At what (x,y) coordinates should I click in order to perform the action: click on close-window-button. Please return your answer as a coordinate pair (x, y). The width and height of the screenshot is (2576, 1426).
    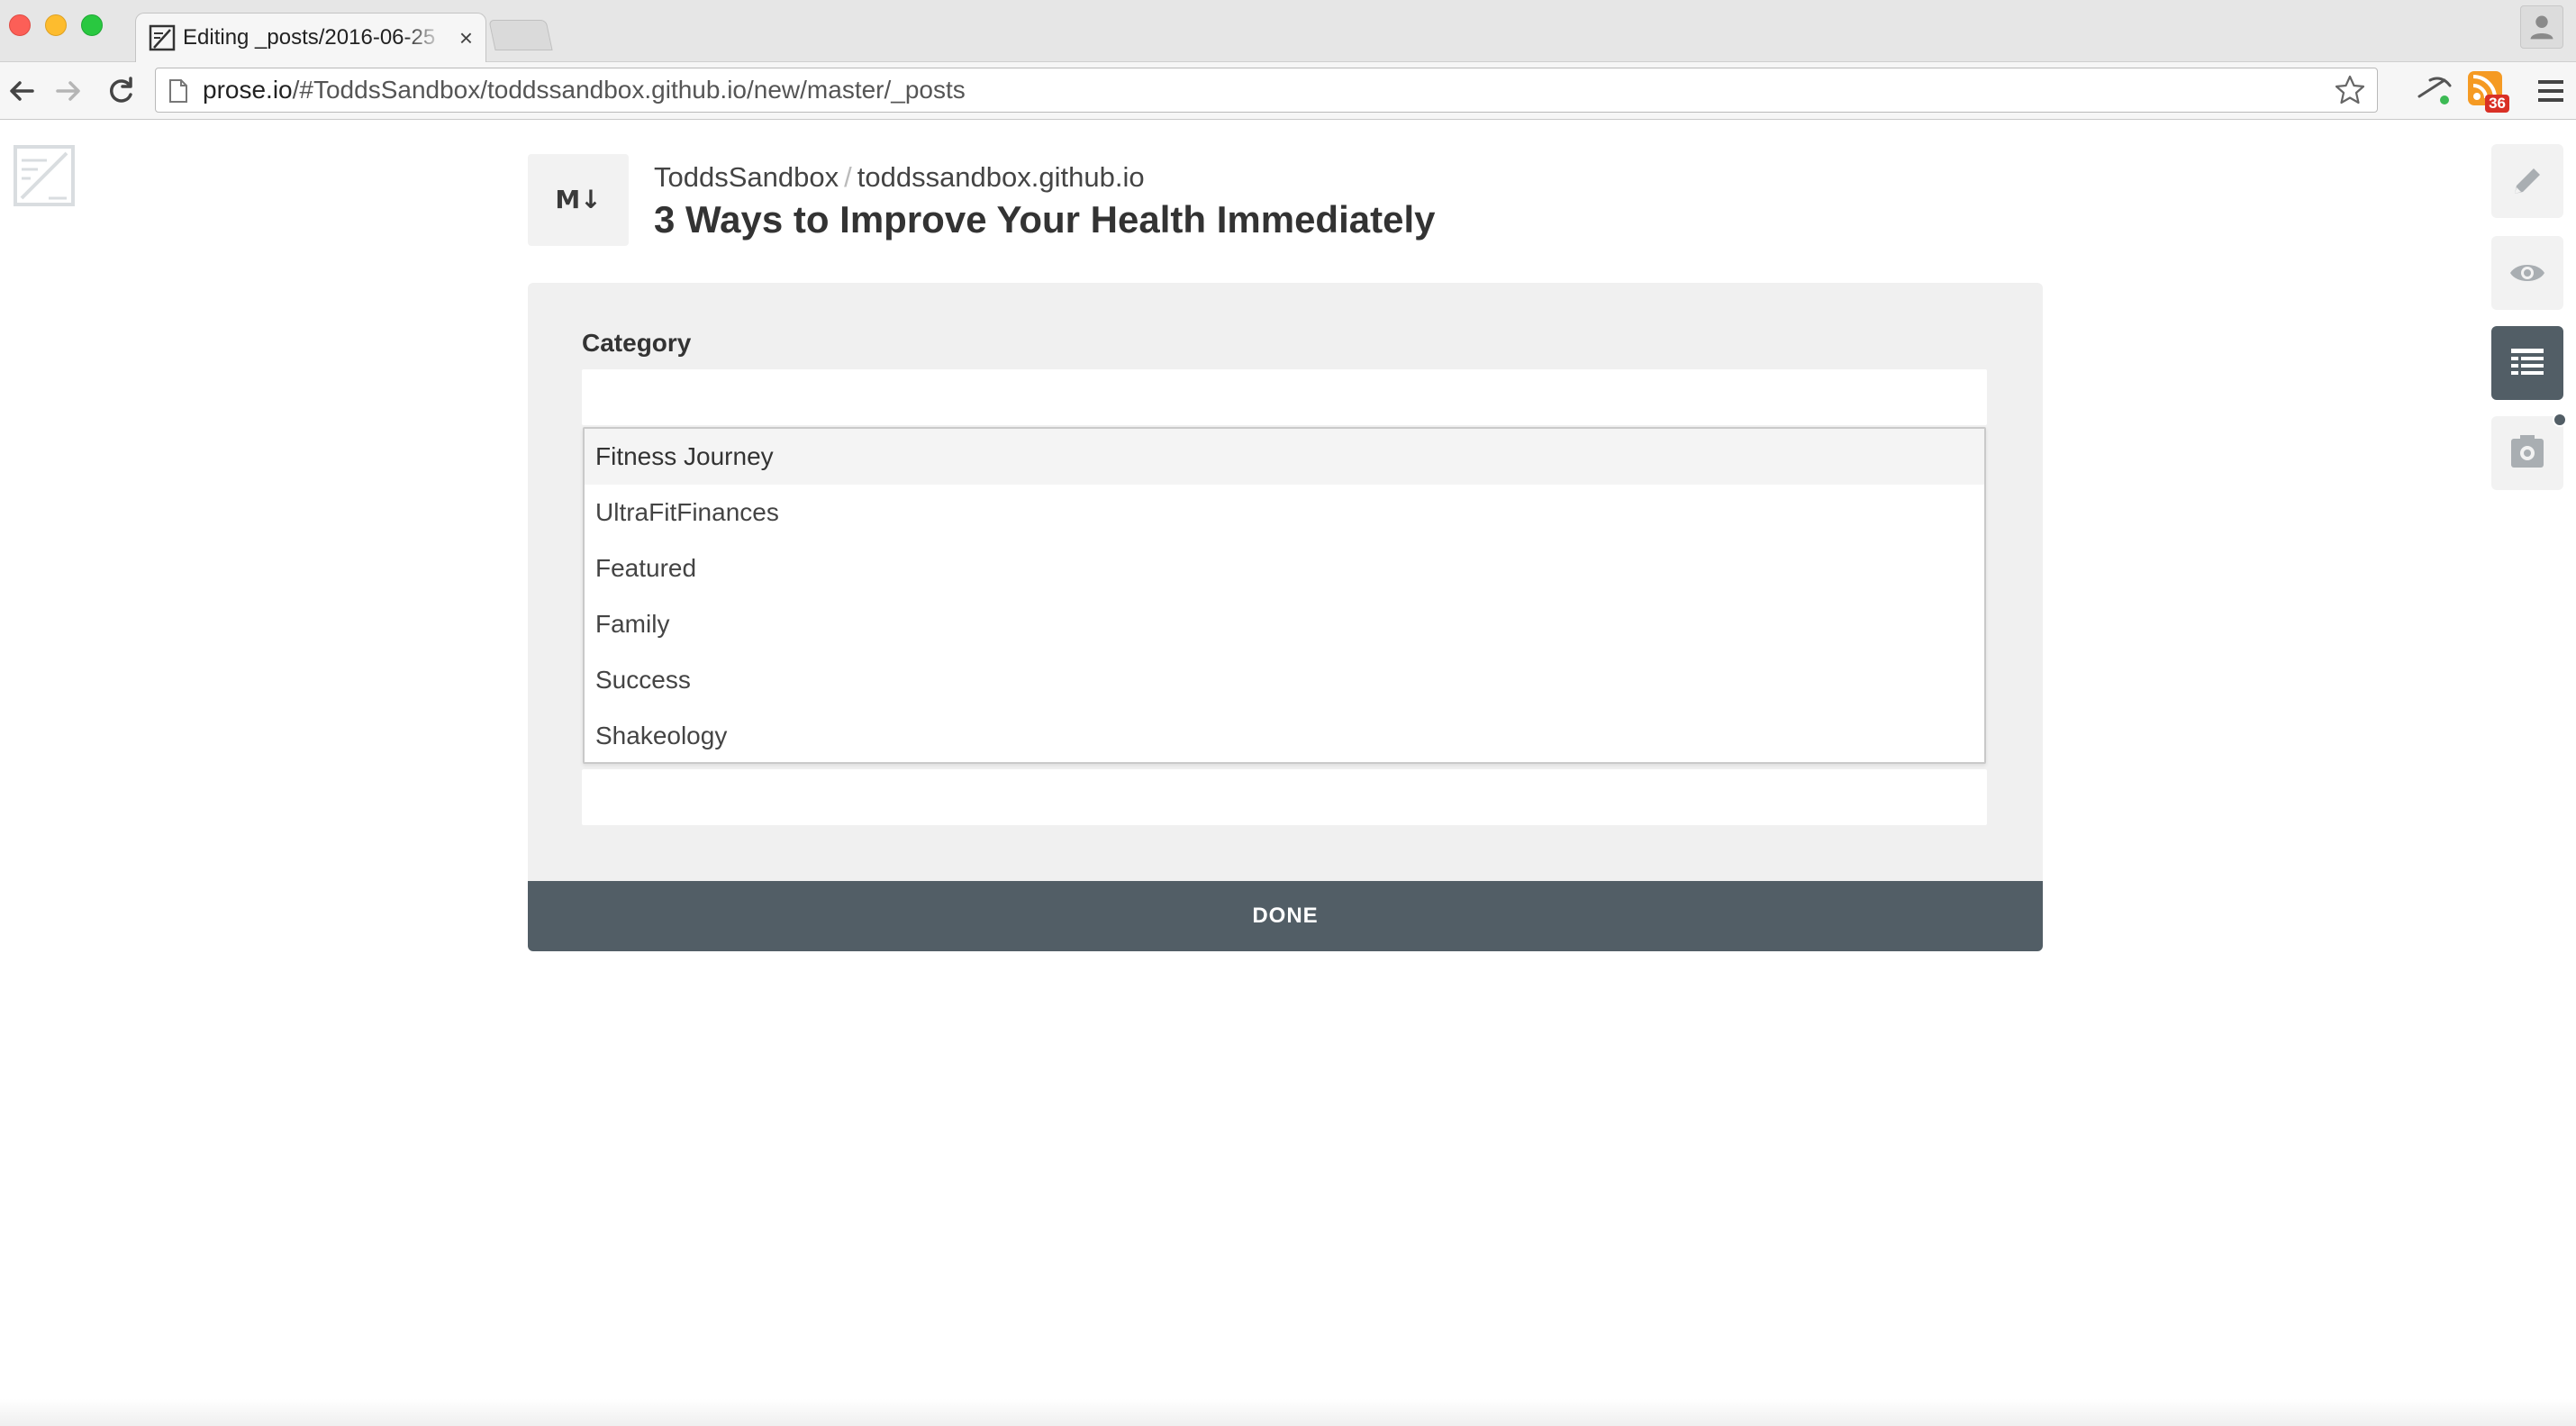
    Looking at the image, I should click on (20, 25).